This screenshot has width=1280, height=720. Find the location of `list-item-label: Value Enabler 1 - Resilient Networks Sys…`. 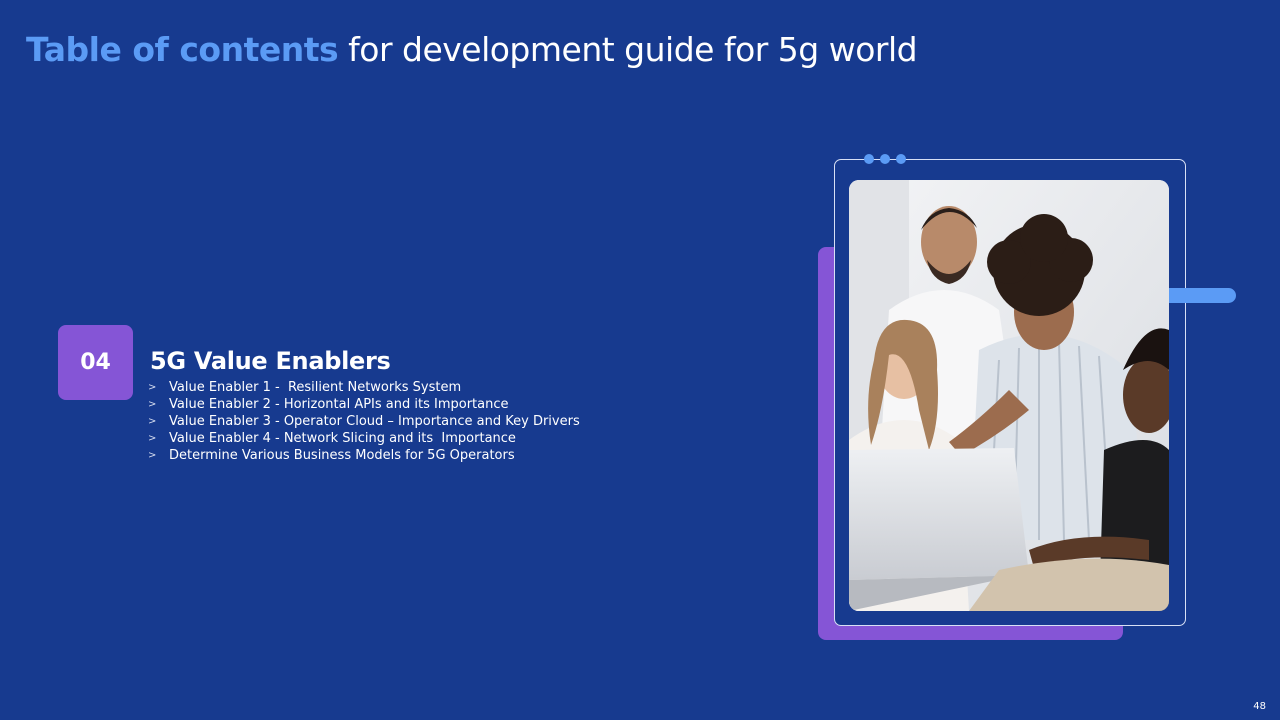

list-item-label: Value Enabler 1 - Resilient Networks Sys… is located at coordinates (315, 387).